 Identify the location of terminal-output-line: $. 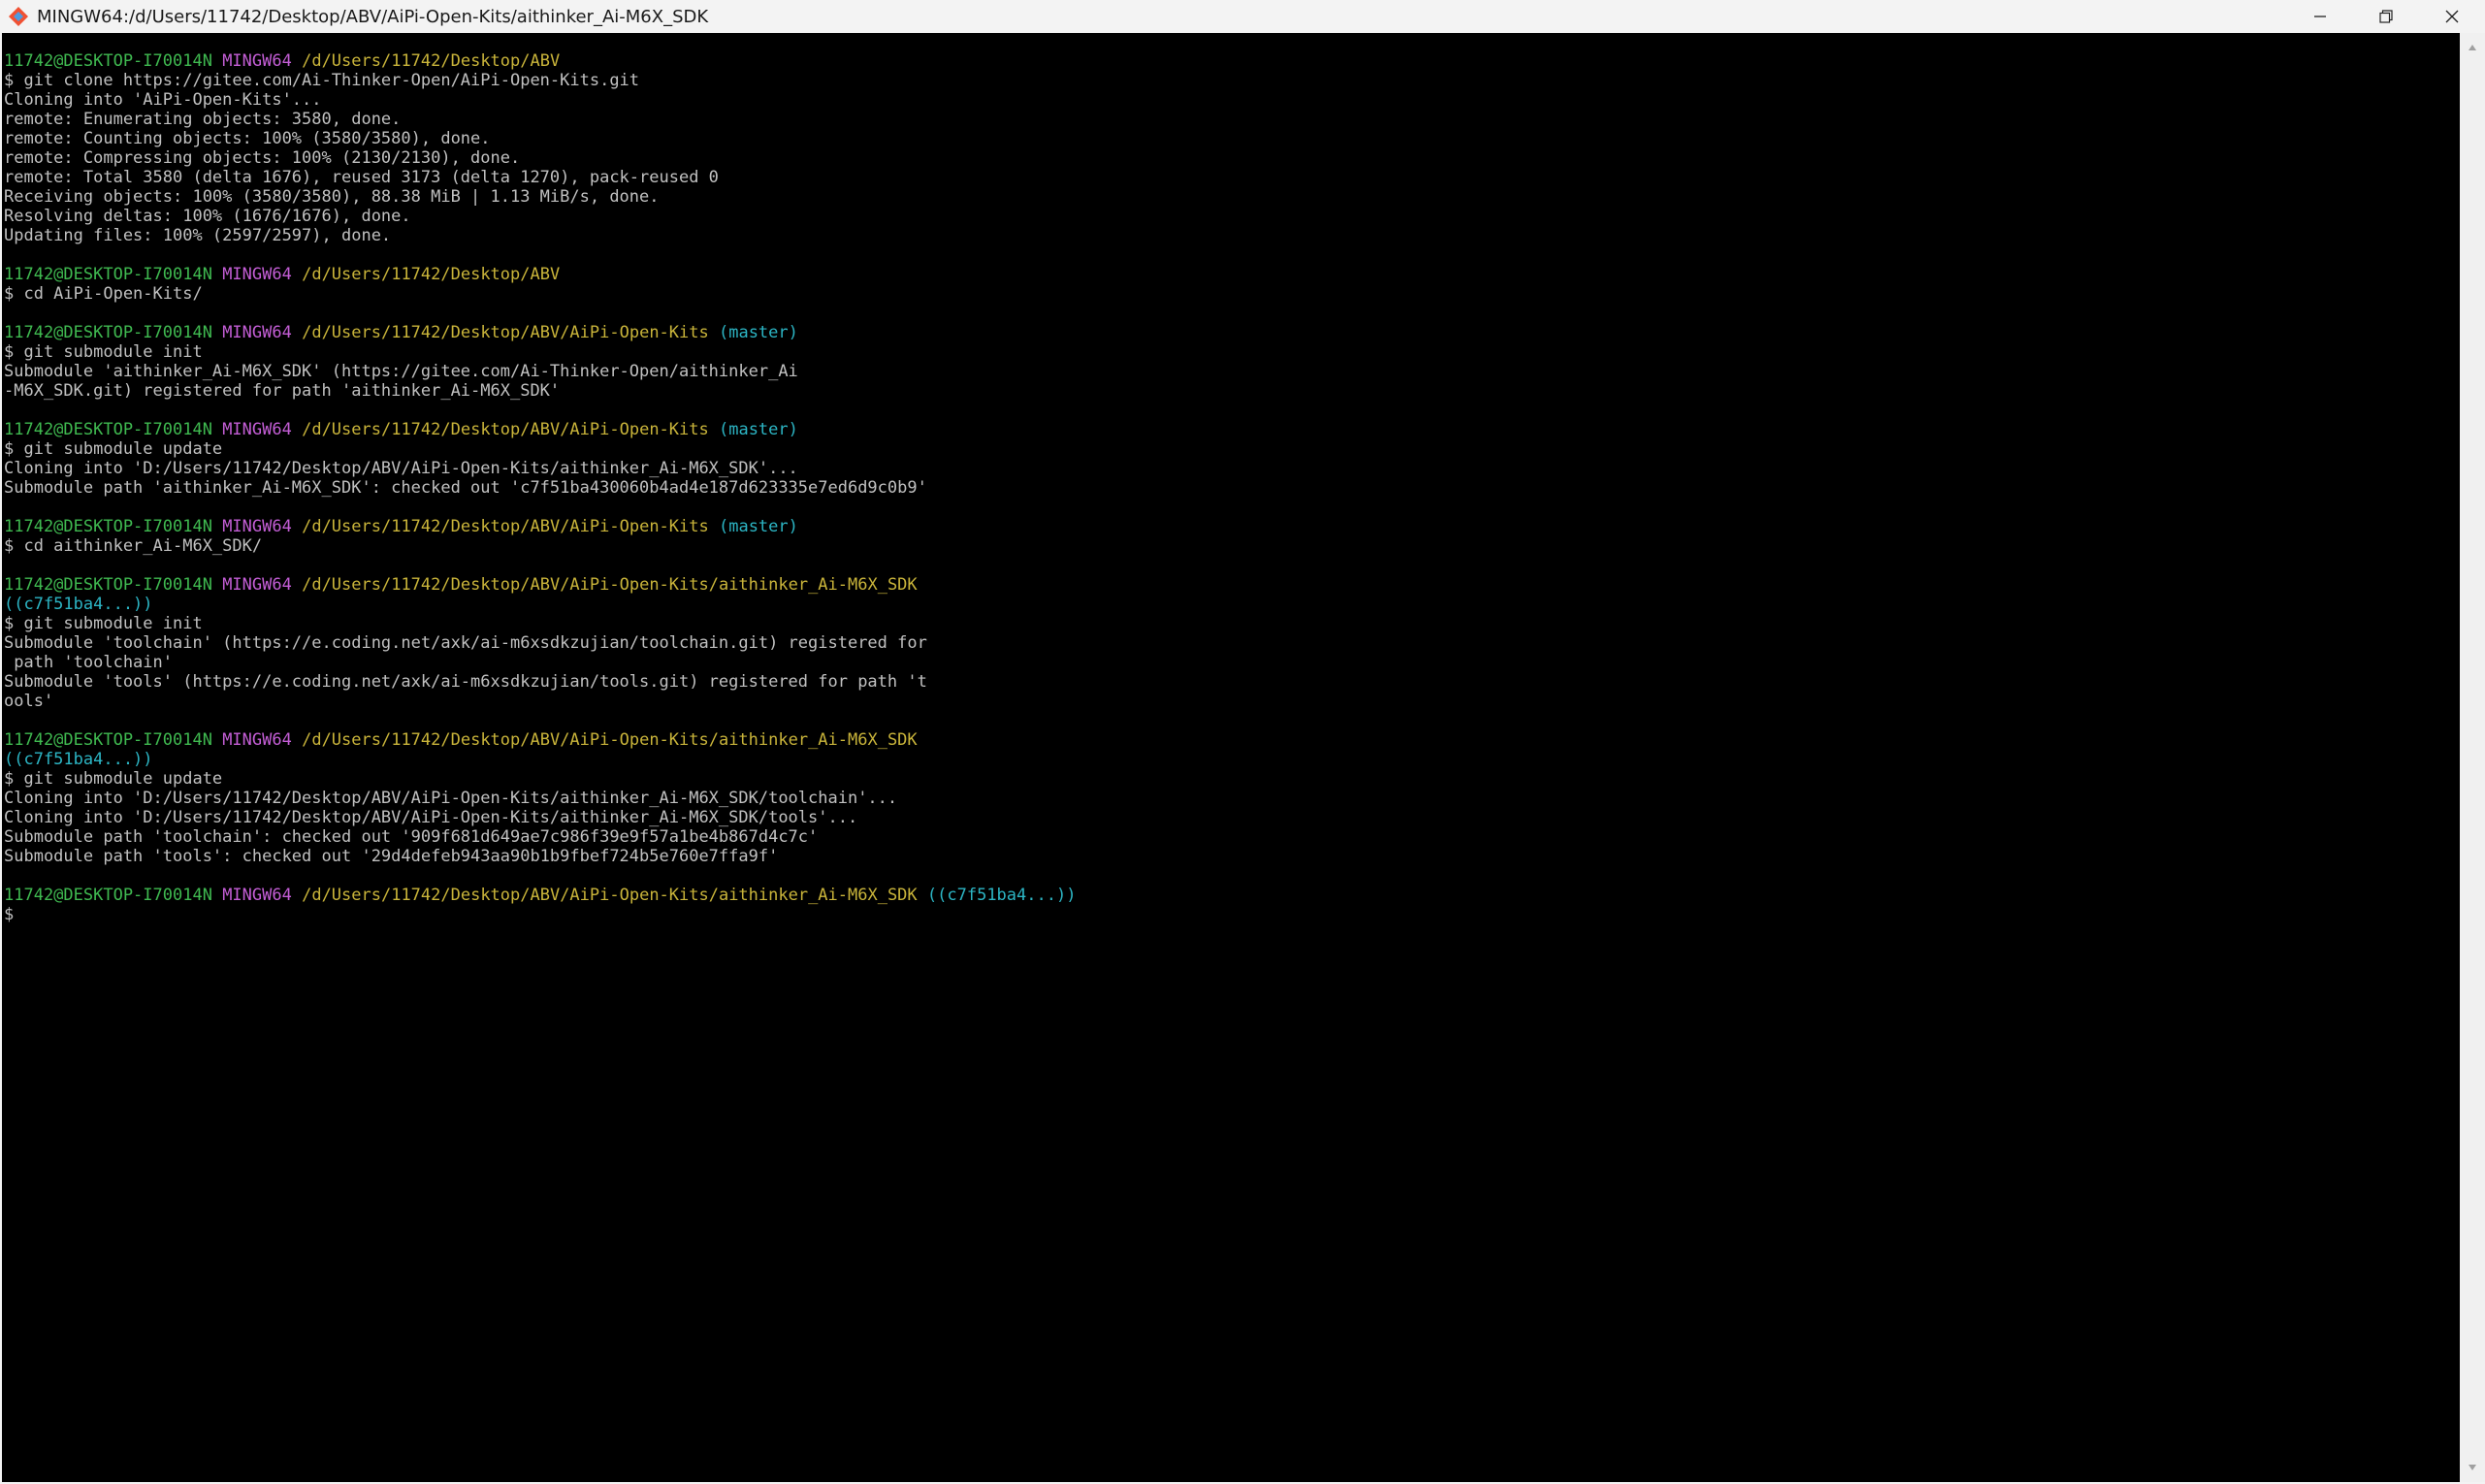
(9, 914).